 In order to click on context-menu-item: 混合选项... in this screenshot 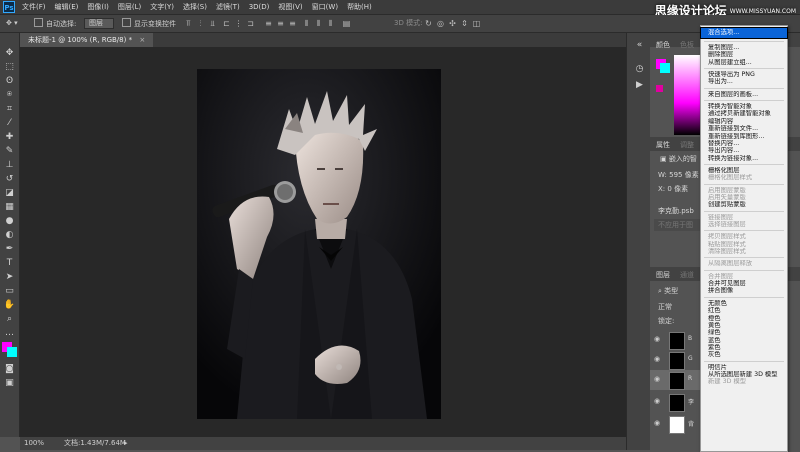, I will do `click(744, 33)`.